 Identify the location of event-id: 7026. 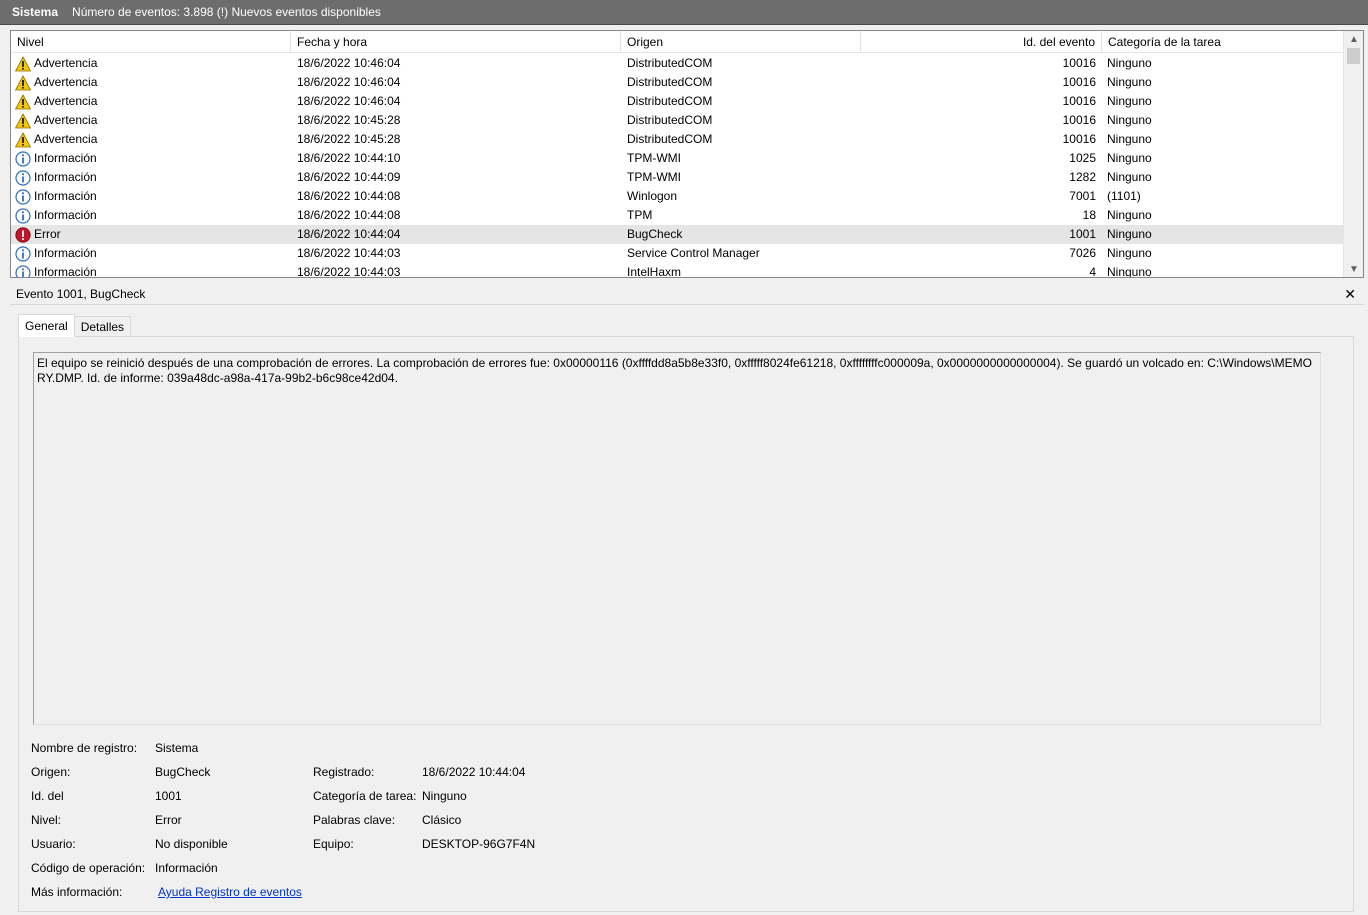
(1082, 253).